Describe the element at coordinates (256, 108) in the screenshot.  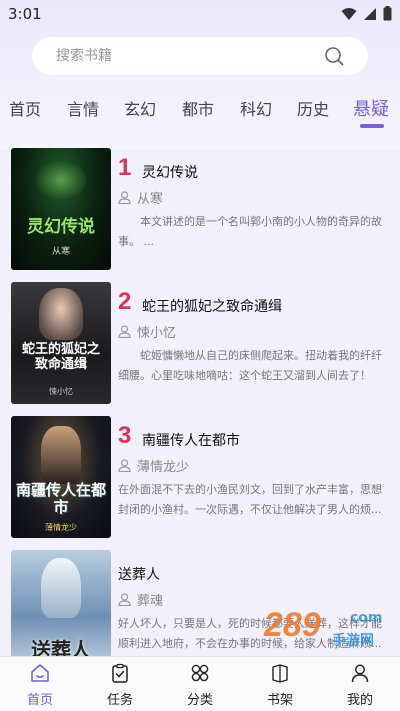
I see `tab-scifi: 科幻` at that location.